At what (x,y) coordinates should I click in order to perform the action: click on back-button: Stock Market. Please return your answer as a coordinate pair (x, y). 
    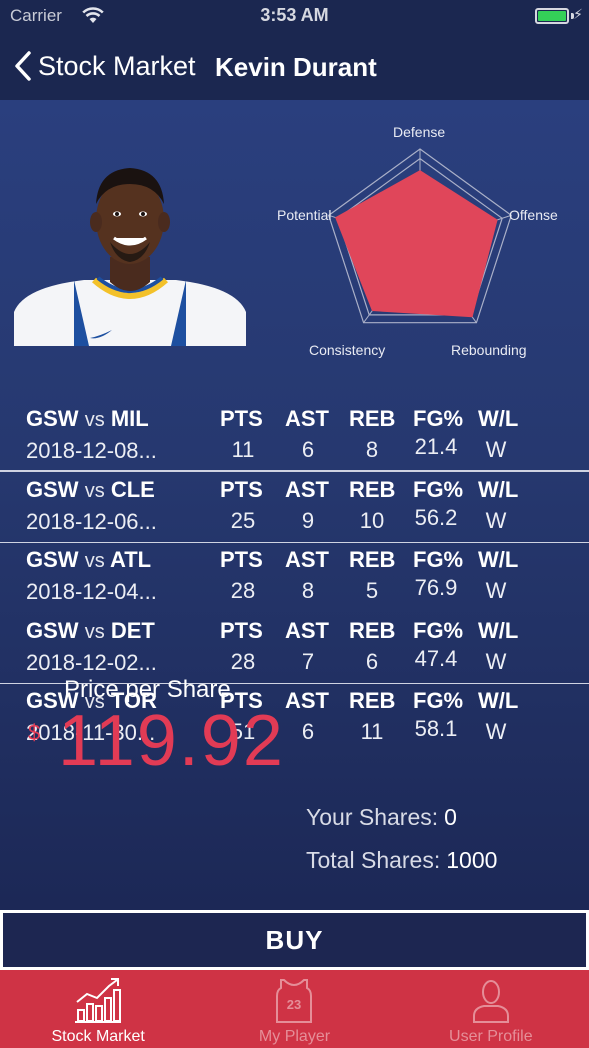
    Looking at the image, I should click on (104, 66).